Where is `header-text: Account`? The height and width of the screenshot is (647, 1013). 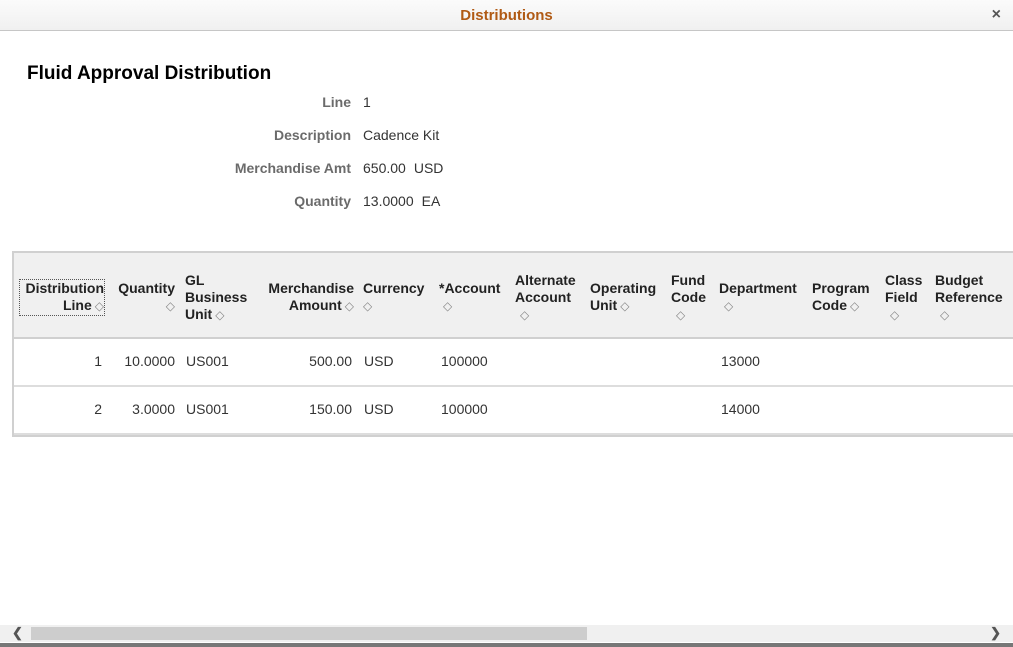
header-text: Account is located at coordinates (543, 297).